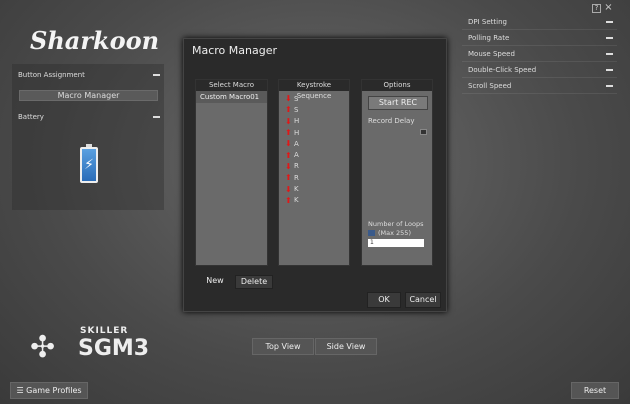 This screenshot has height=404, width=630. I want to click on record-delay-label: Record Delay, so click(391, 121).